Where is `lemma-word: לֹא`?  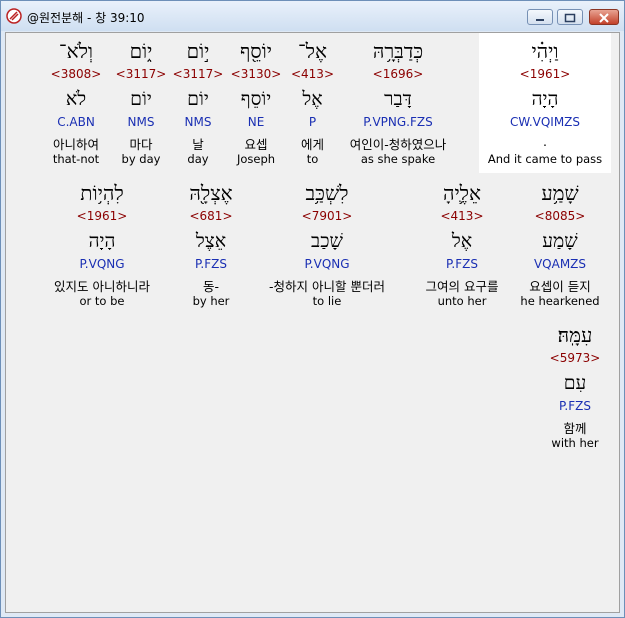 lemma-word: לֹא is located at coordinates (76, 99).